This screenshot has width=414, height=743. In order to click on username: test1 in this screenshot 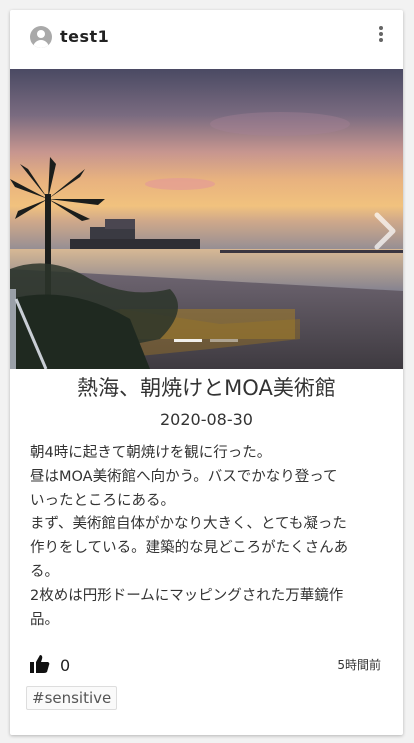, I will do `click(84, 36)`.